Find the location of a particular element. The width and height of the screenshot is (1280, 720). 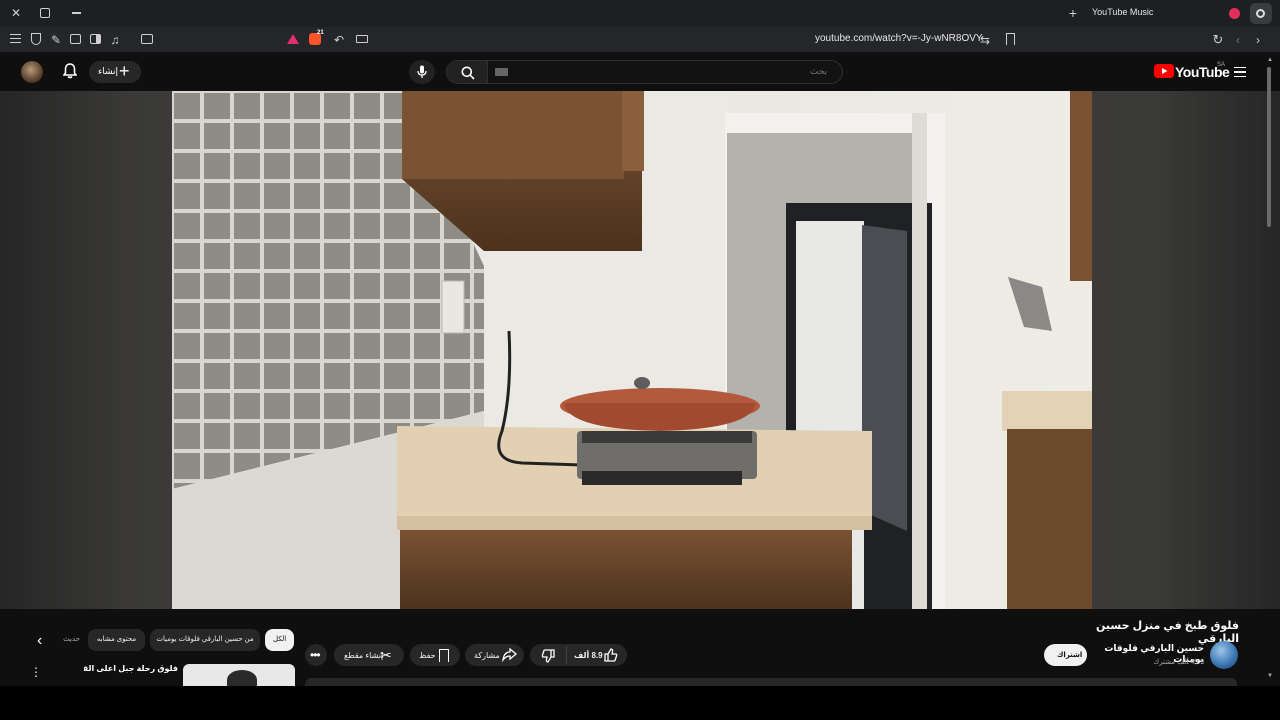

plus-icon: + is located at coordinates (124, 71).